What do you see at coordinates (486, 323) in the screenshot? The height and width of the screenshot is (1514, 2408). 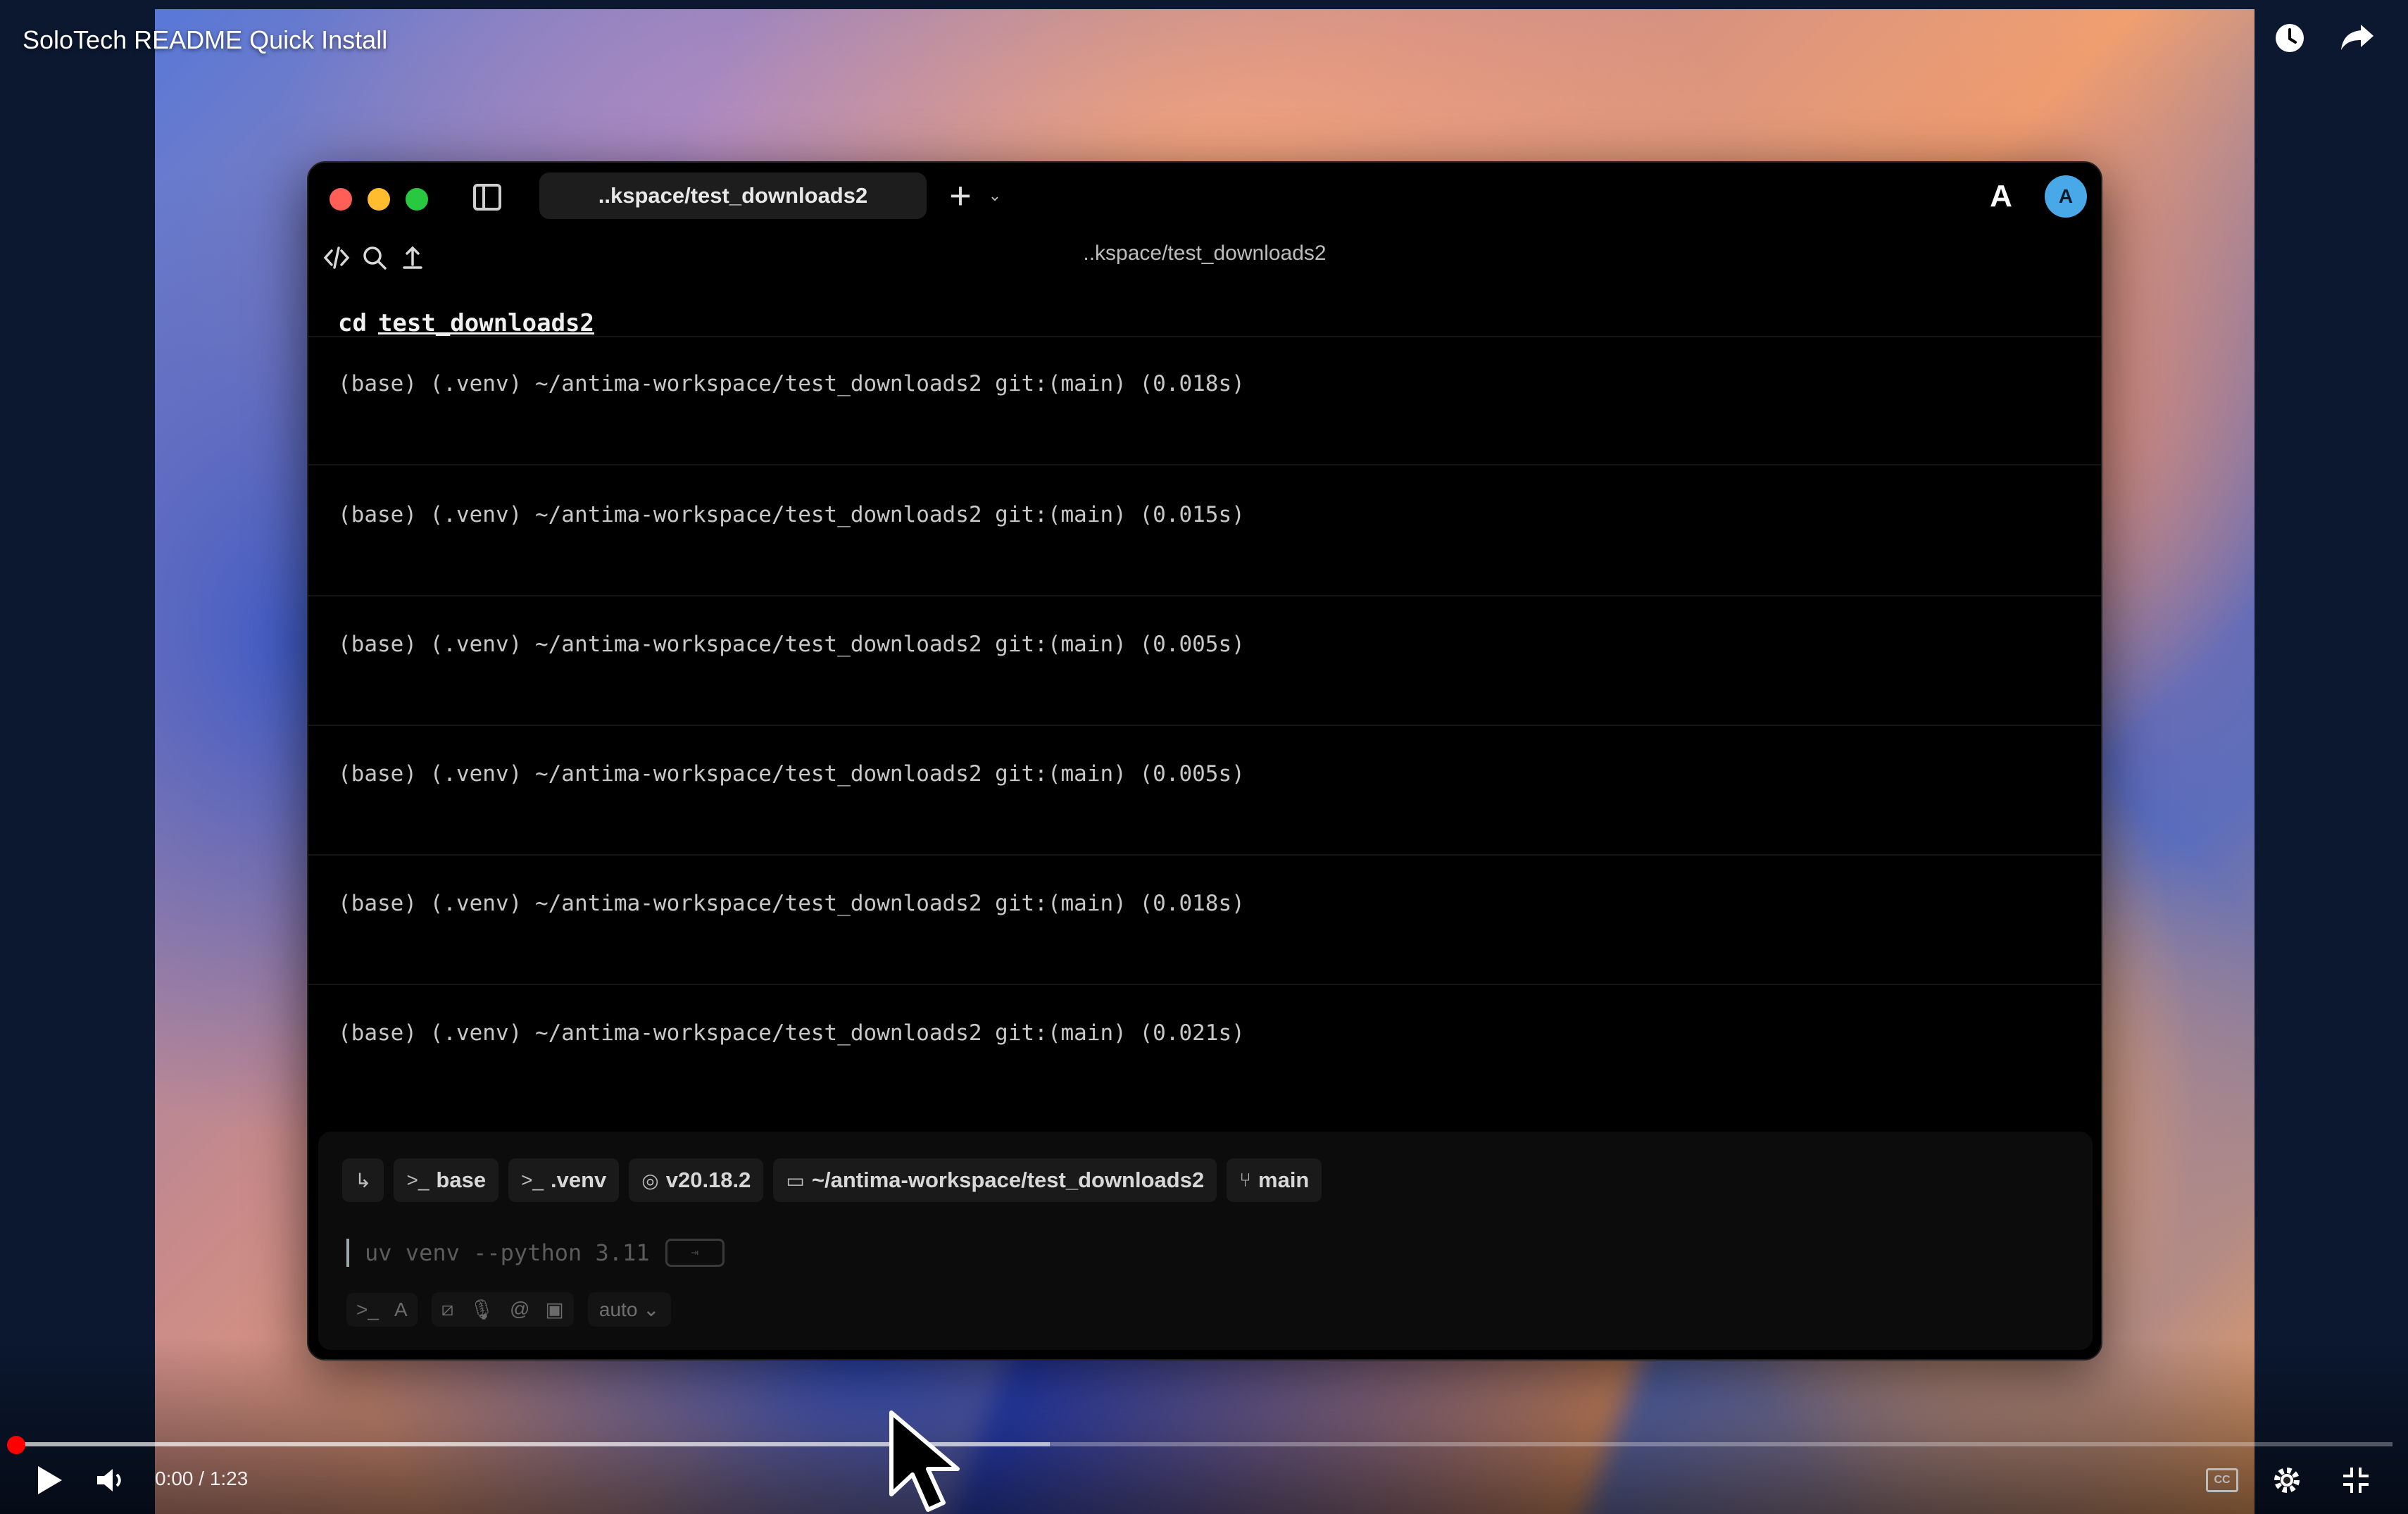 I see `command-argument: test_downloads2` at bounding box center [486, 323].